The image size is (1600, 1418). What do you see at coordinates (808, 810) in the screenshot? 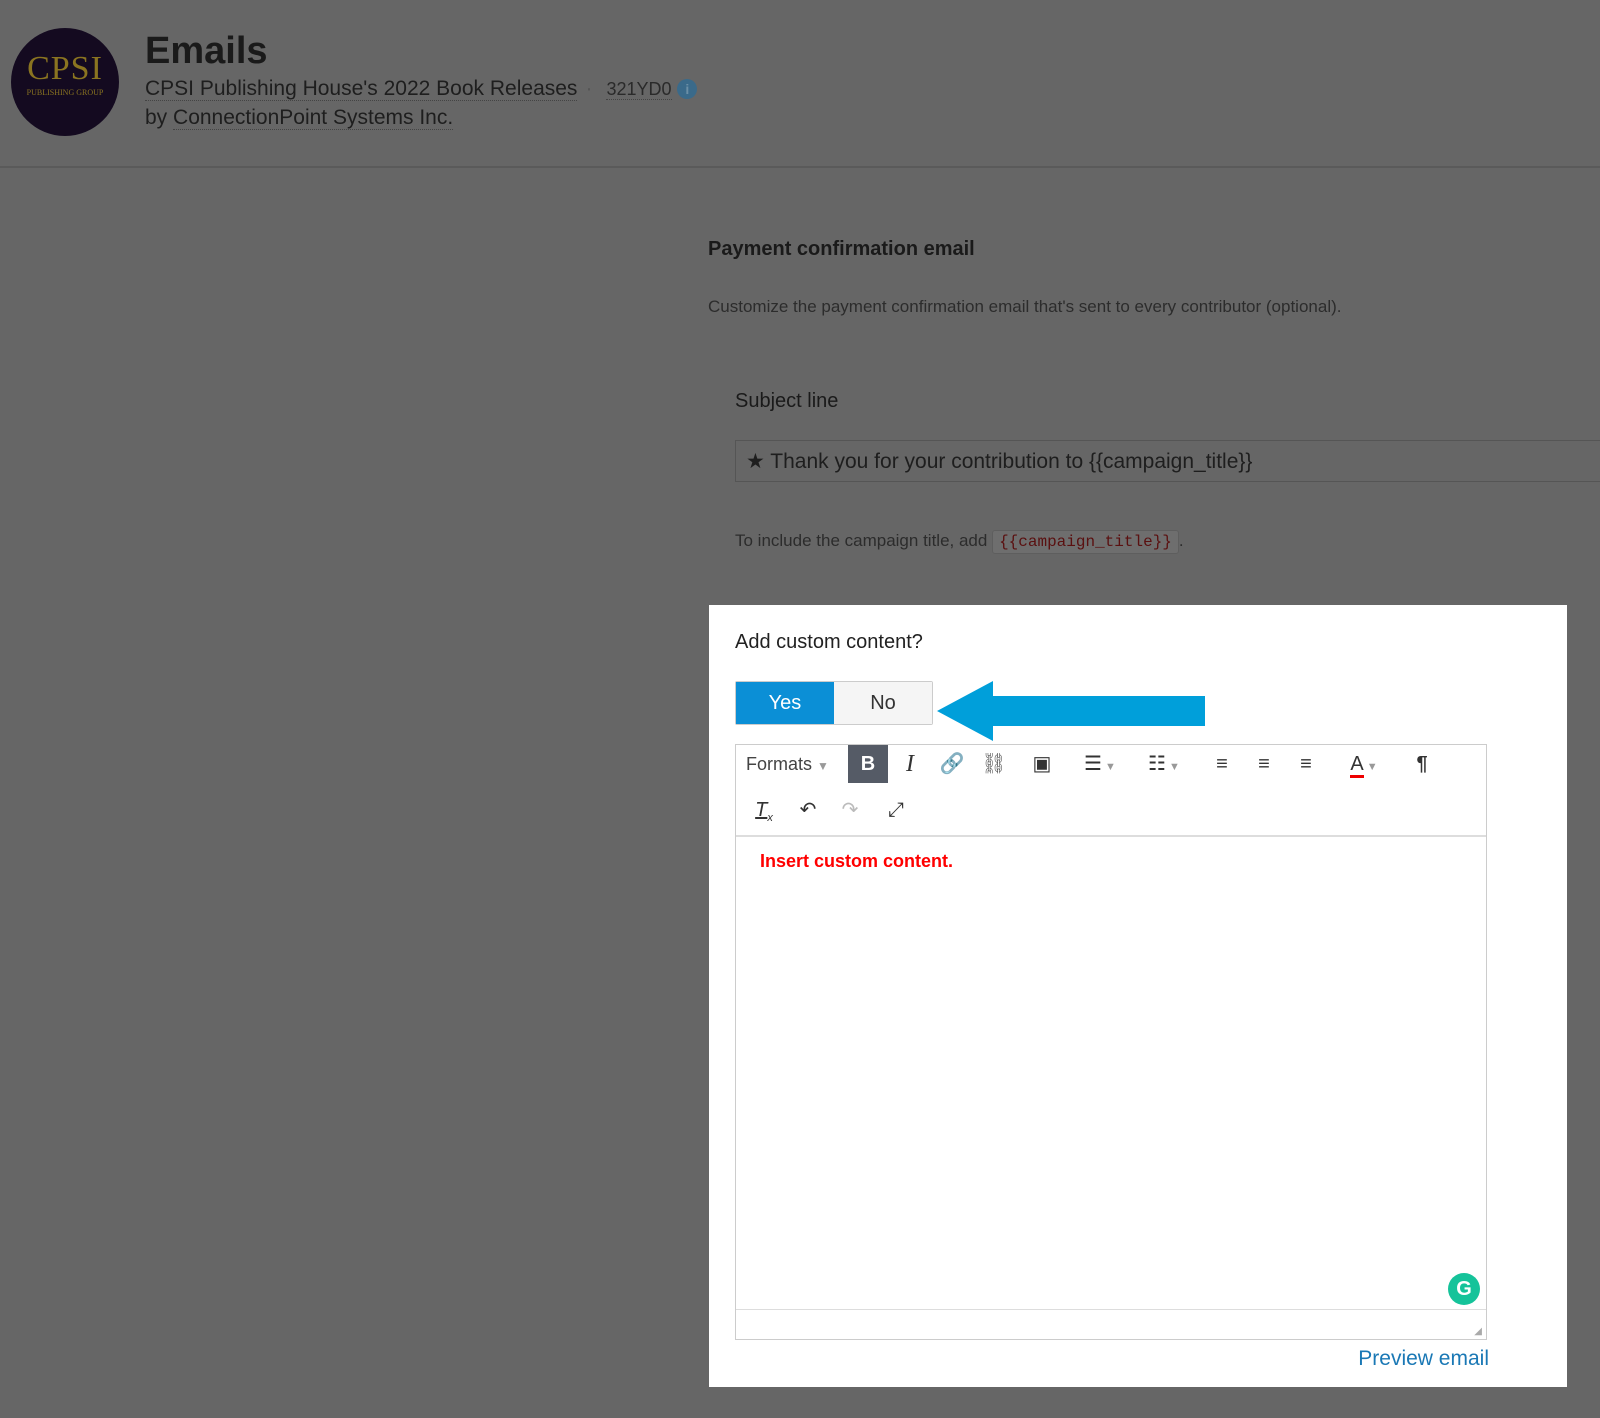
I see `undo-icon: ↶` at bounding box center [808, 810].